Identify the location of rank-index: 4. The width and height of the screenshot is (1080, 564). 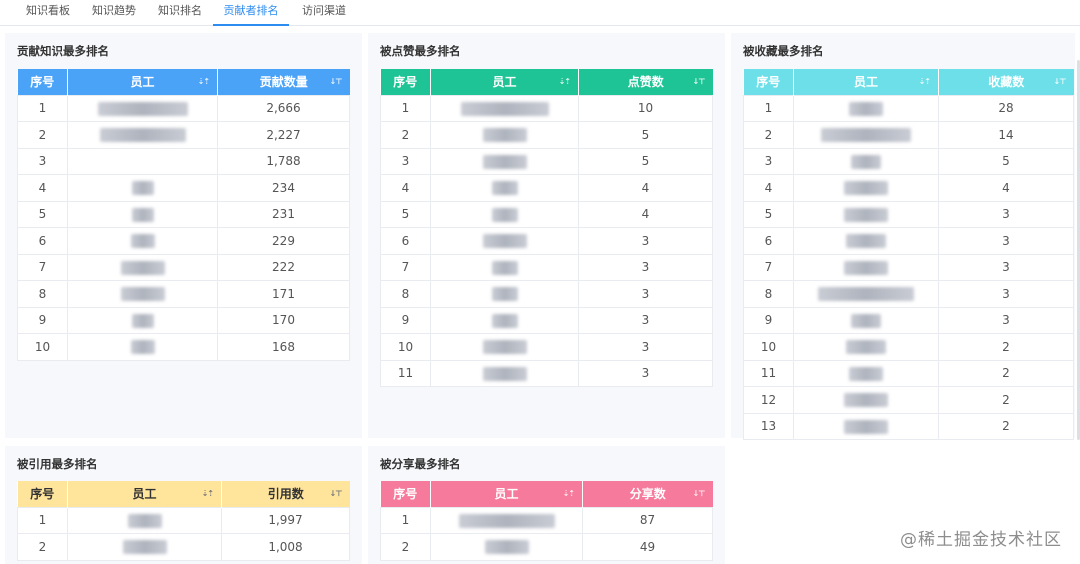
(768, 188).